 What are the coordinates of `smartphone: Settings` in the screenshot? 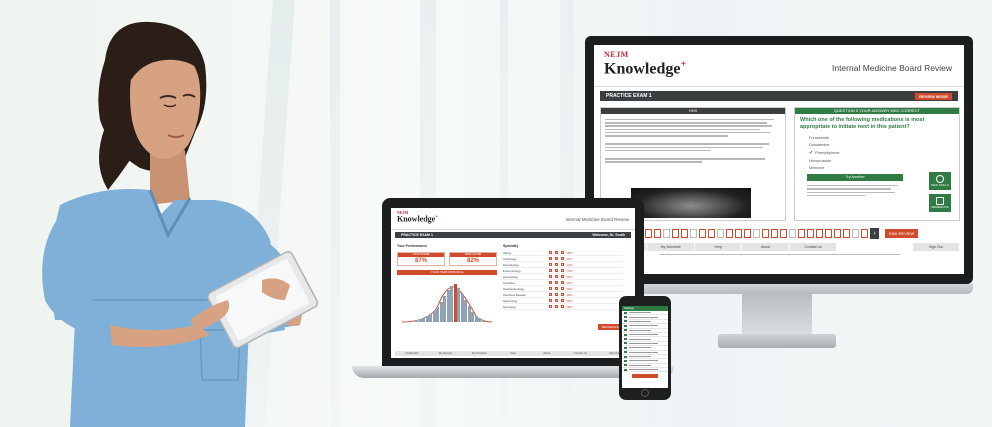 It's located at (645, 348).